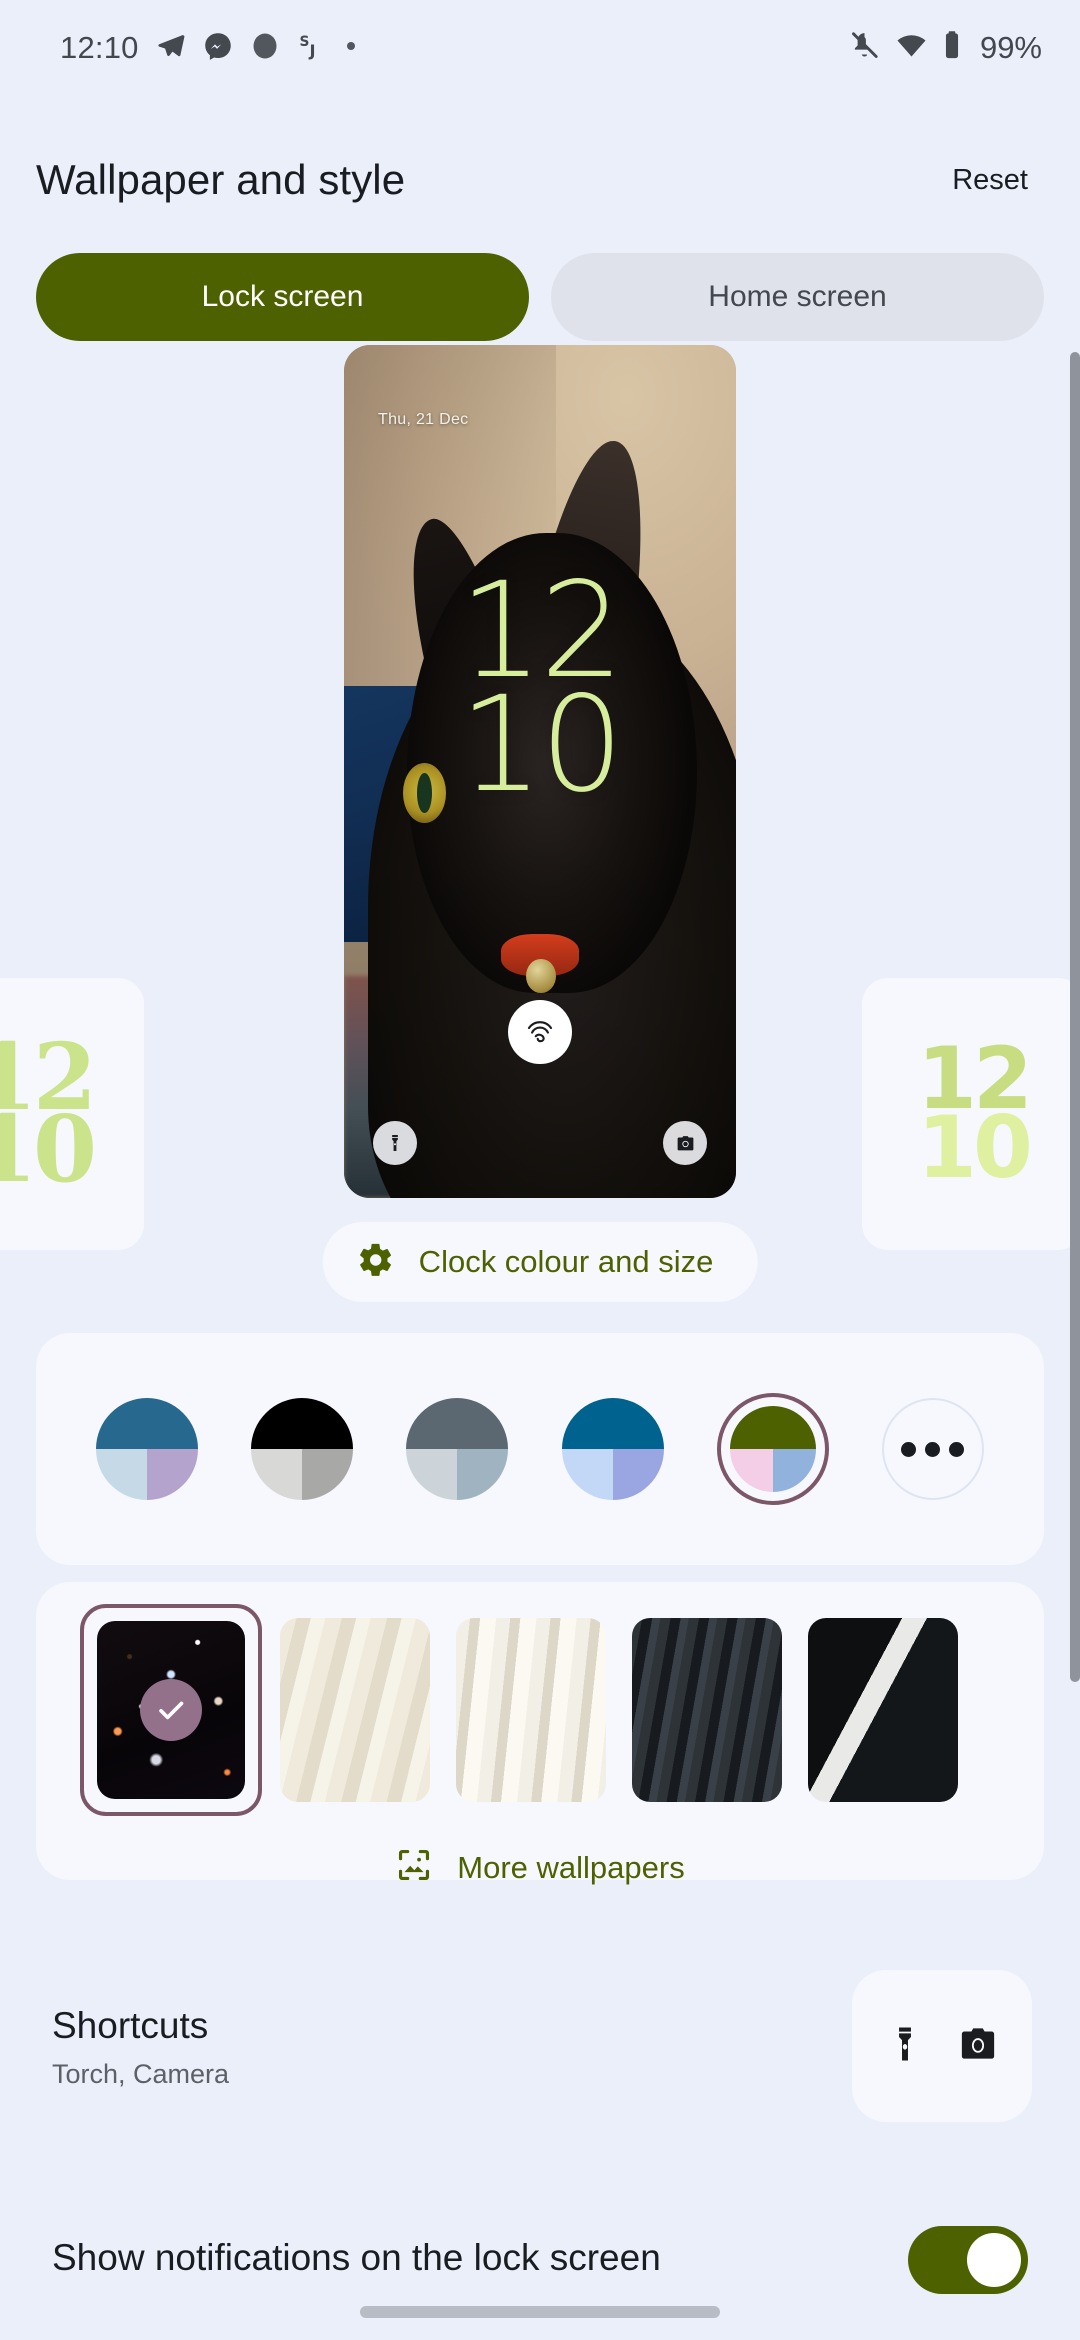 The height and width of the screenshot is (2340, 1080). I want to click on wallpaper-thumbnail-galaxy-selected, so click(171, 1710).